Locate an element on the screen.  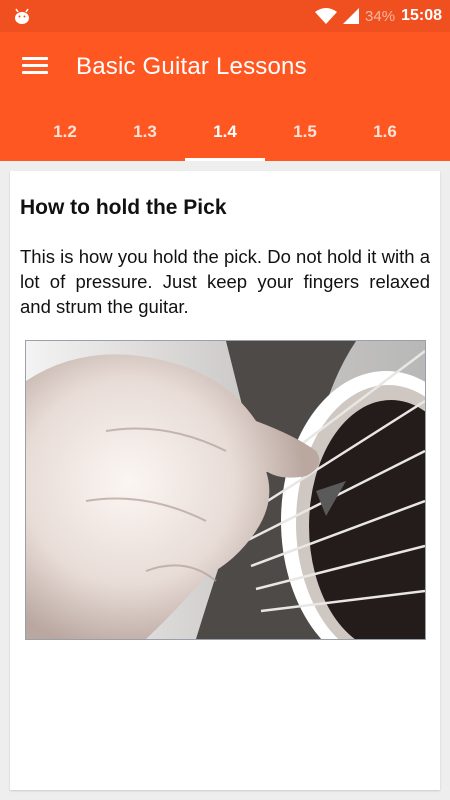
tab-1-2: 1.2 is located at coordinates (65, 136).